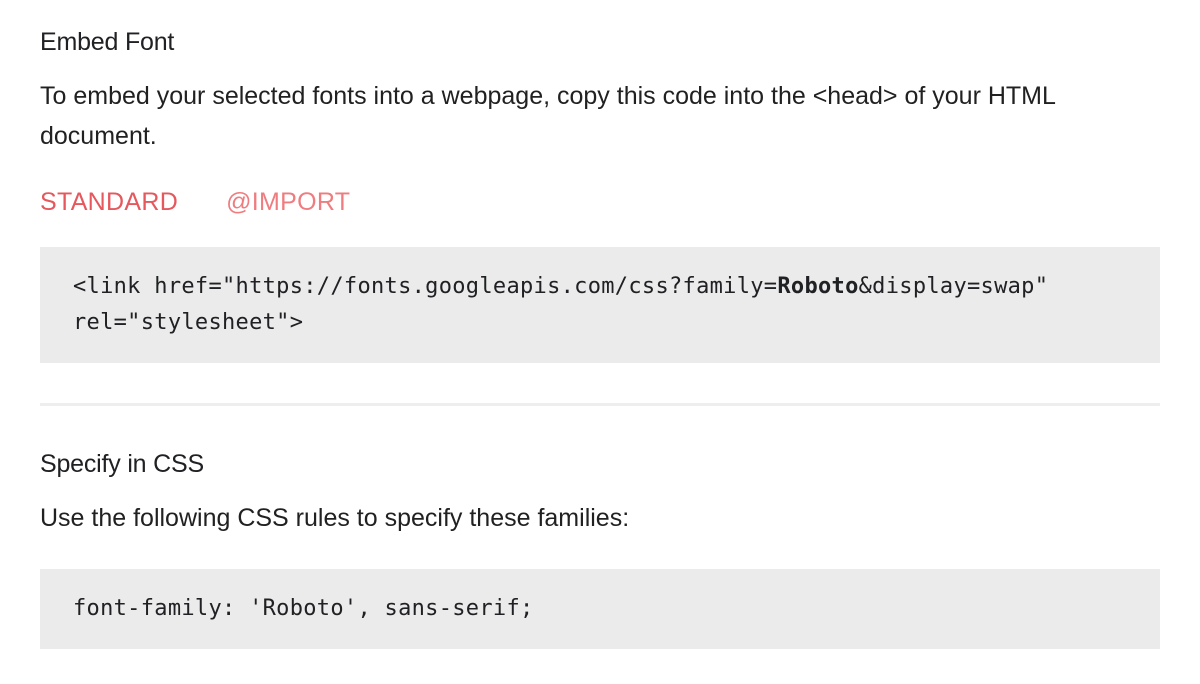 This screenshot has width=1200, height=684. I want to click on embed-code-suffix: &display=swap", so click(953, 286).